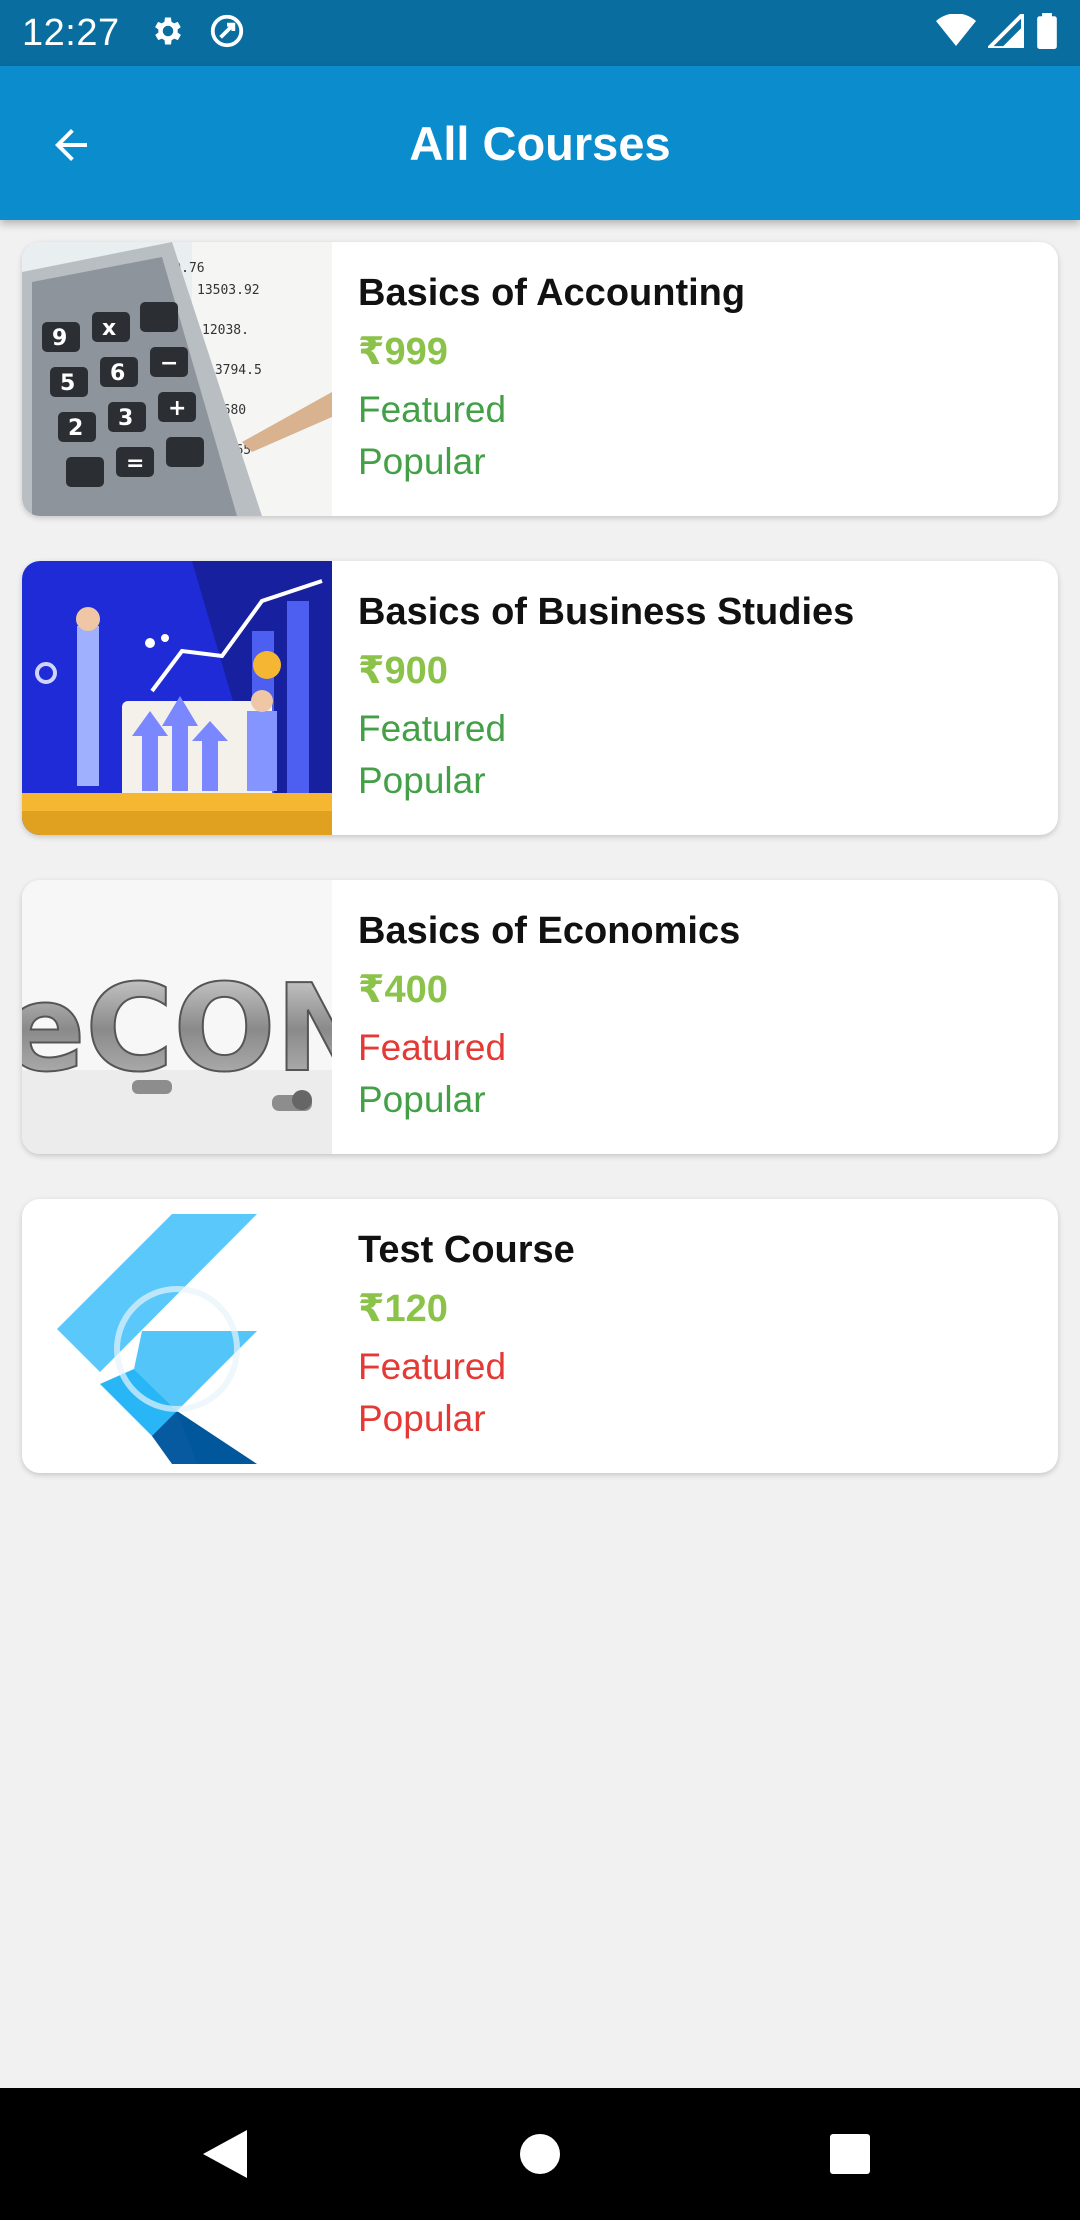 The height and width of the screenshot is (2220, 1080). Describe the element at coordinates (540, 33) in the screenshot. I see `status-bar: 12:27` at that location.